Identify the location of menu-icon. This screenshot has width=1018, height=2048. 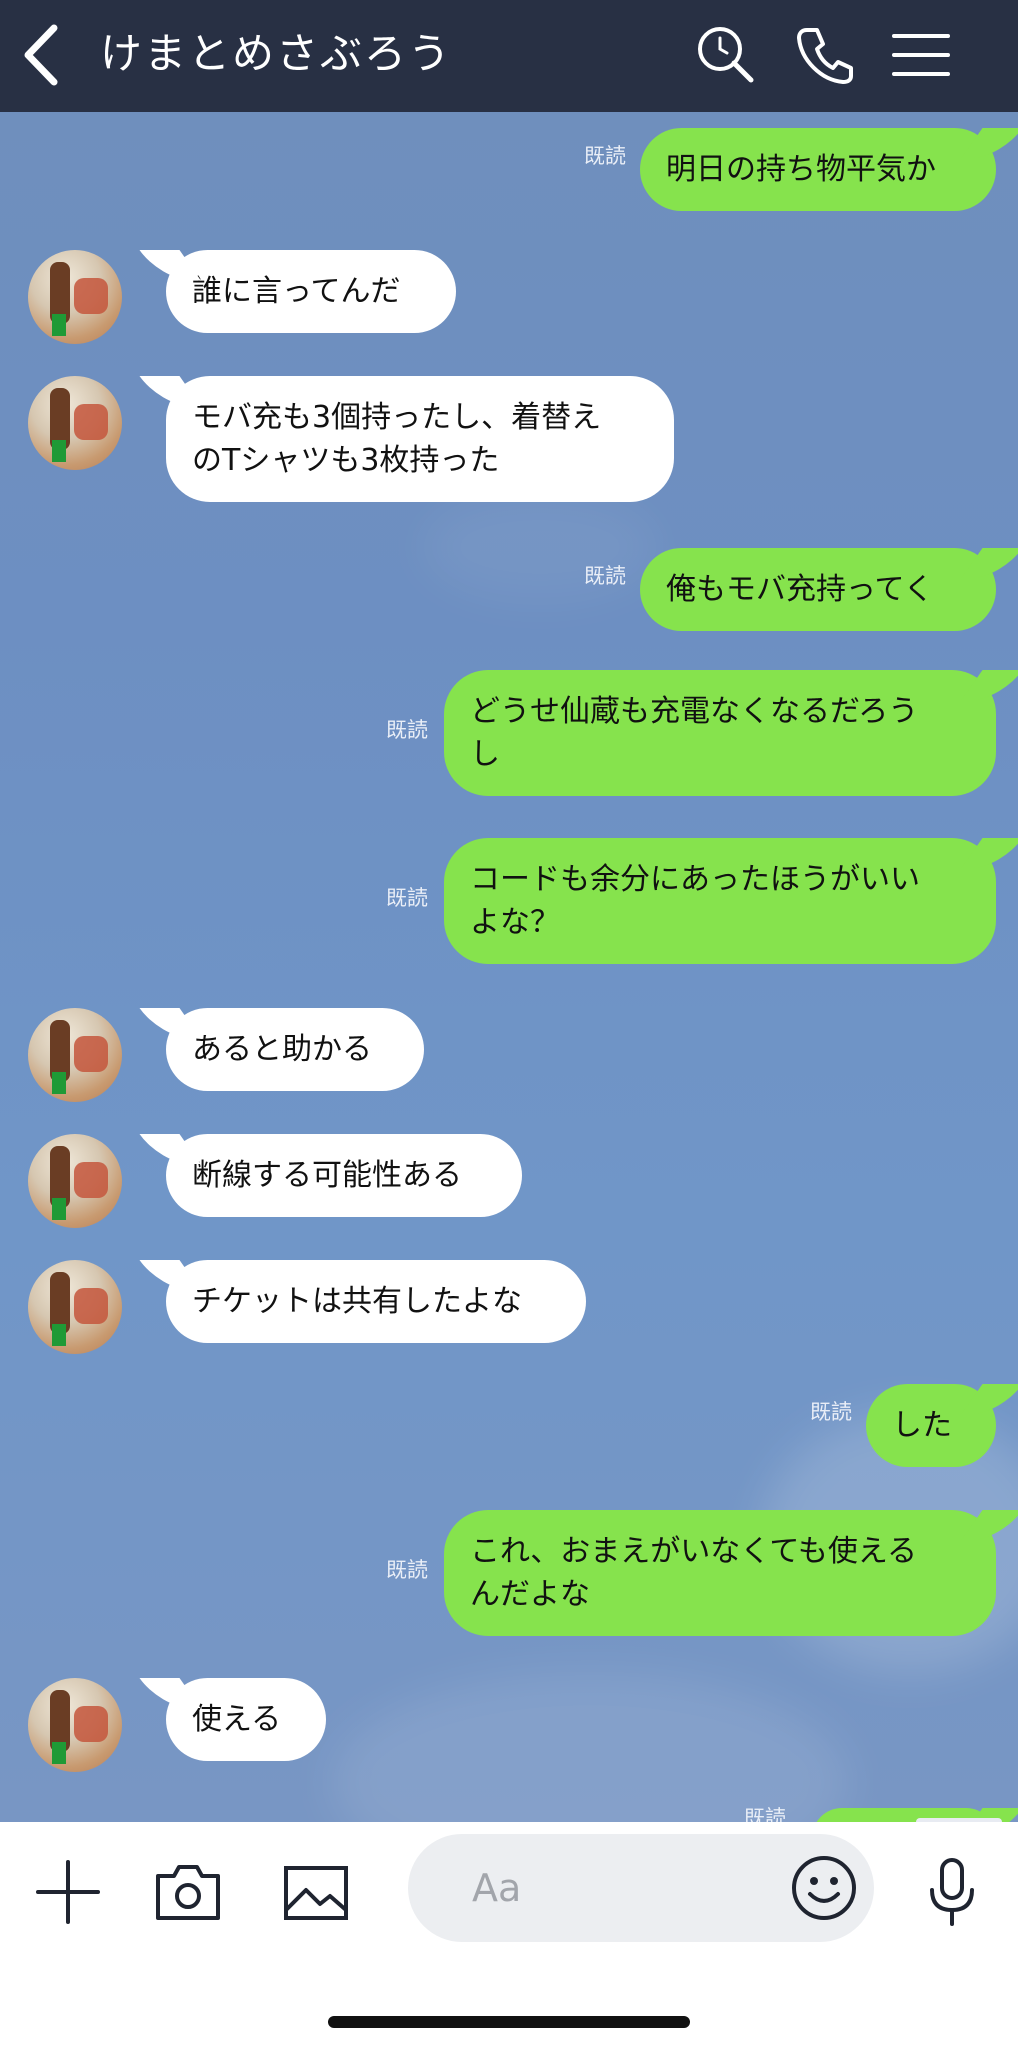
(921, 55).